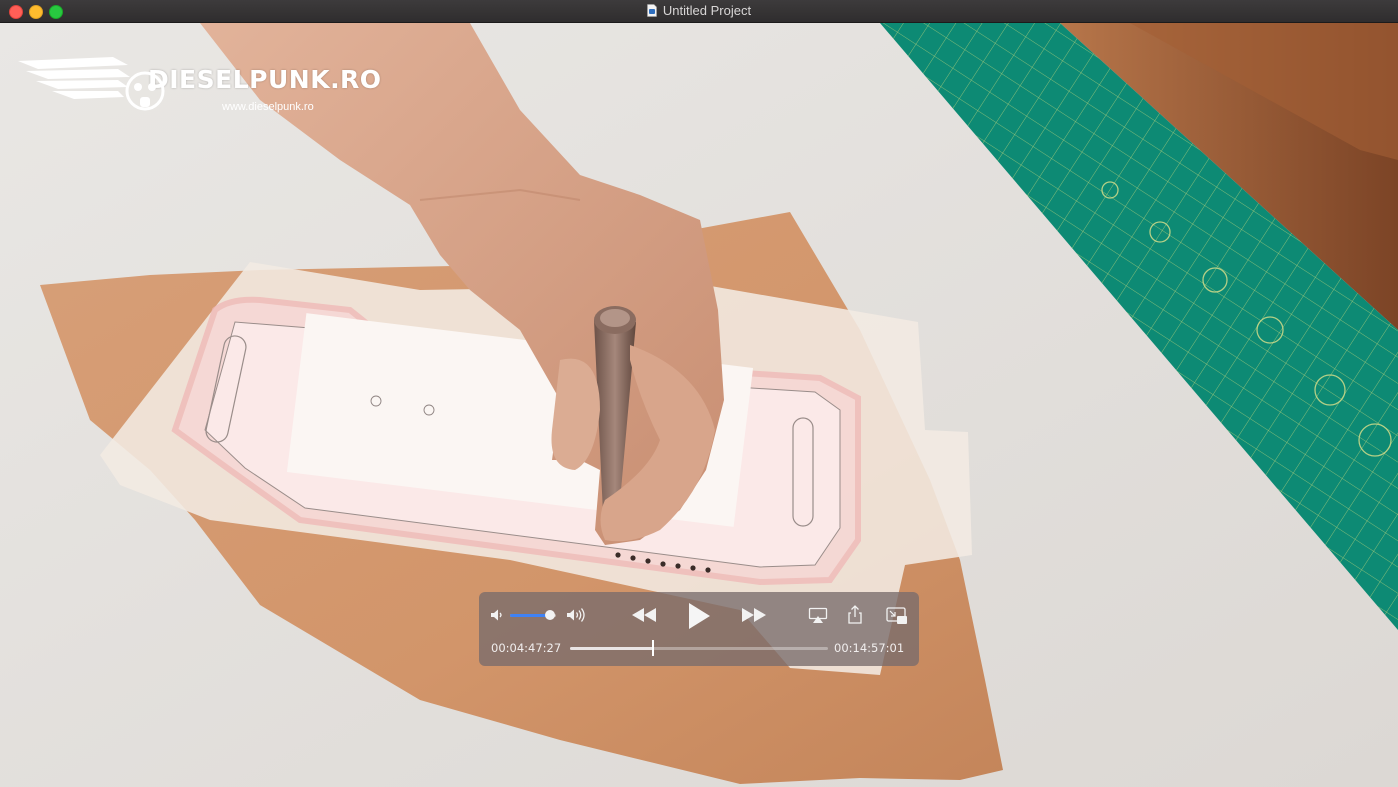 The height and width of the screenshot is (787, 1398). What do you see at coordinates (754, 615) in the screenshot?
I see `fast-forward-icon` at bounding box center [754, 615].